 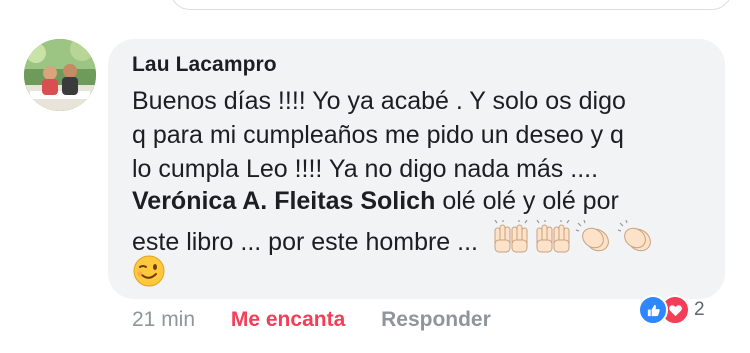 I want to click on mention-link: Verónica A. Fleitas Solich, so click(x=283, y=201).